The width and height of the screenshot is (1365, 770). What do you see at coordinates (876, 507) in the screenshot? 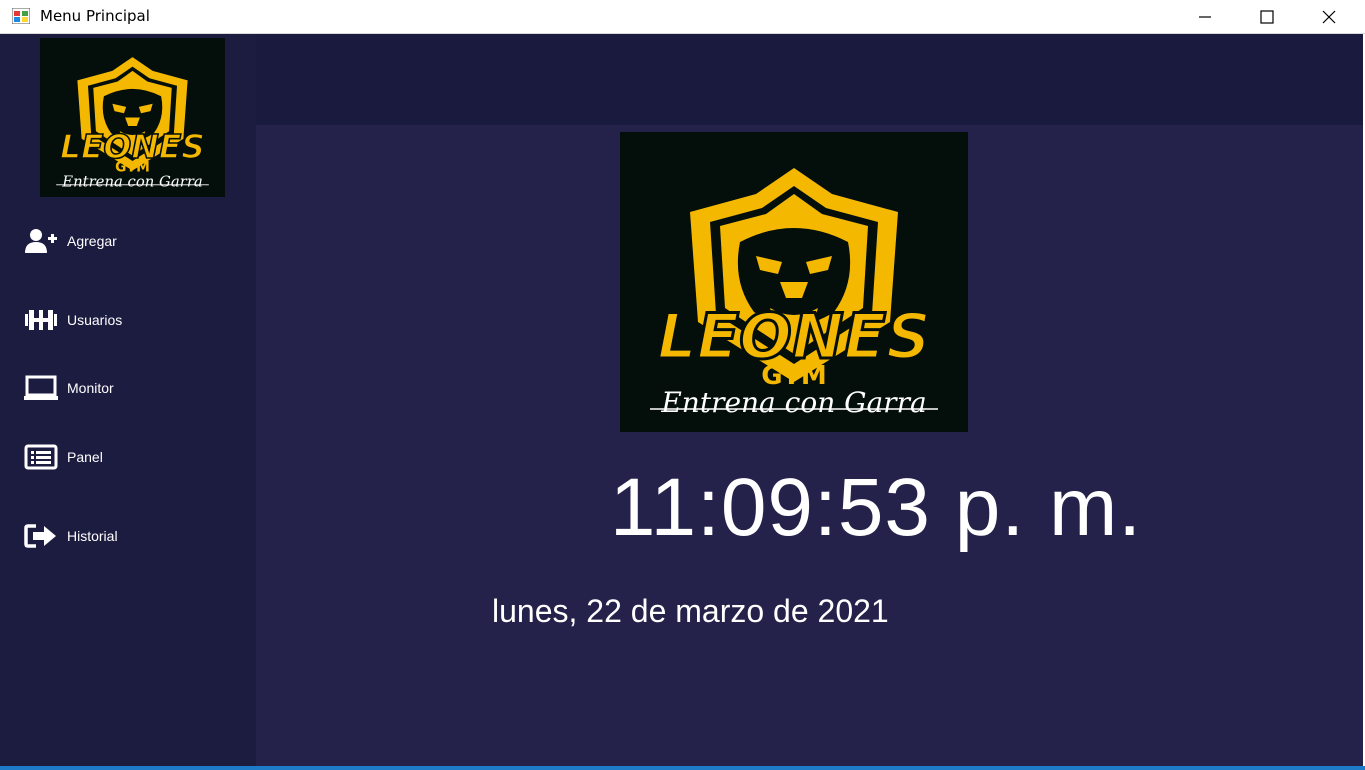
I see `clock-time: 11:09:53 p. m.` at bounding box center [876, 507].